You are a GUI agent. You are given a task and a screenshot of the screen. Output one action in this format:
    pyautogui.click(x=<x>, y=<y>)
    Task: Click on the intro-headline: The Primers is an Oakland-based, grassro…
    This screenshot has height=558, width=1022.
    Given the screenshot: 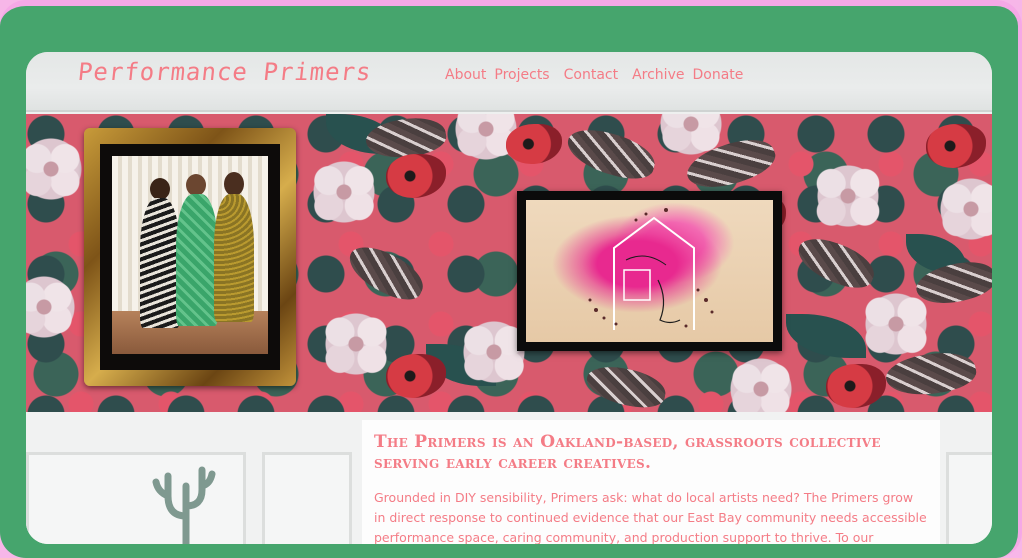 What is the action you would take?
    pyautogui.click(x=627, y=452)
    